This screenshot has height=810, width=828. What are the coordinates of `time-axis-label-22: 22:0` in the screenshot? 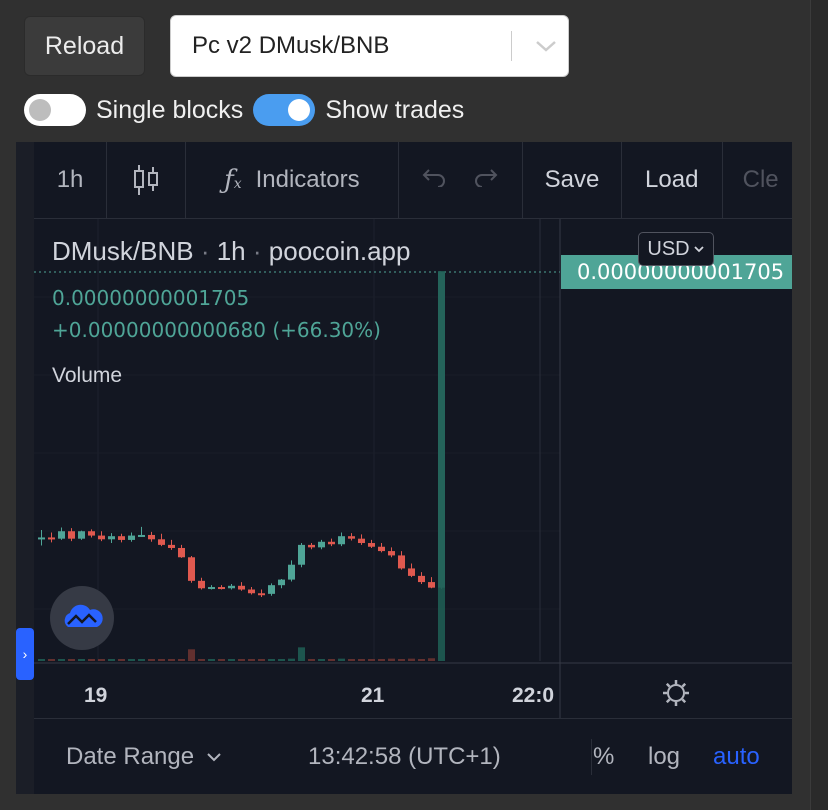 It's located at (533, 695).